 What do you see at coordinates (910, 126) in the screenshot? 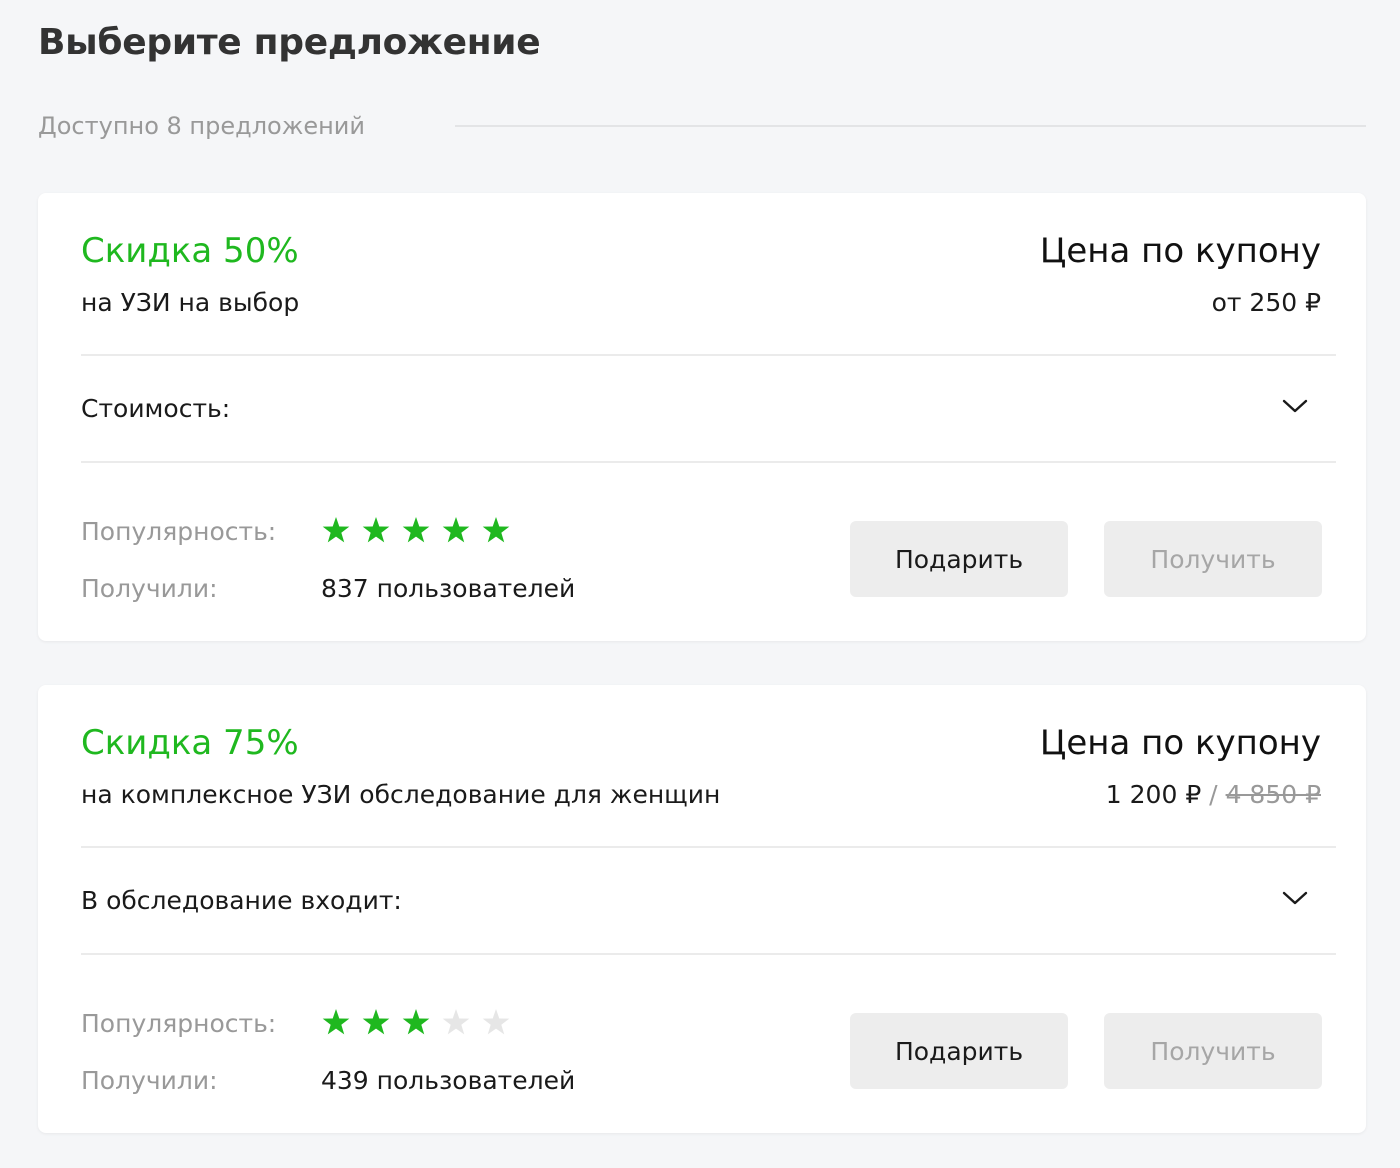
I see `header-divider` at bounding box center [910, 126].